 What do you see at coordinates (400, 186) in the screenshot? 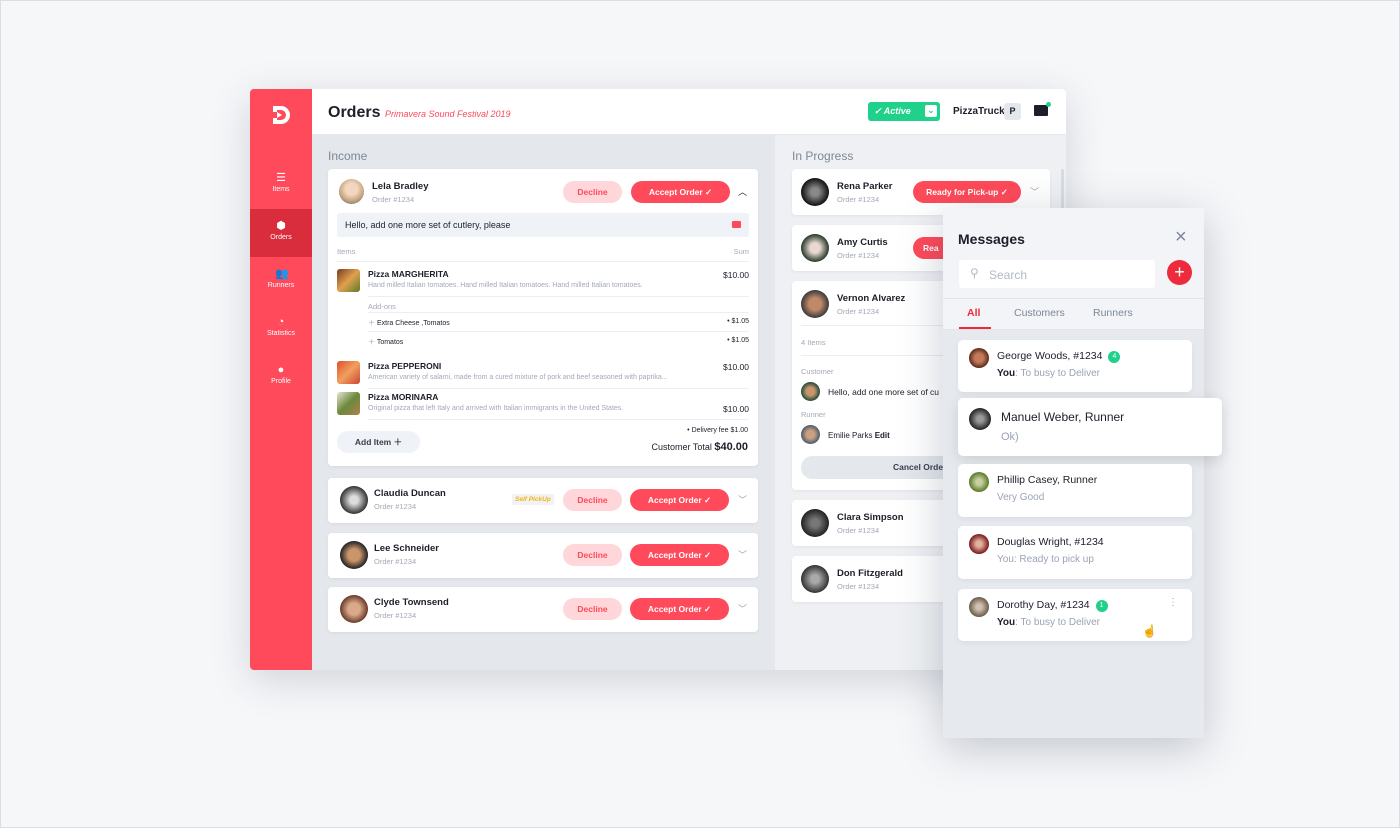
I see `customer-name: Lela Bradley` at bounding box center [400, 186].